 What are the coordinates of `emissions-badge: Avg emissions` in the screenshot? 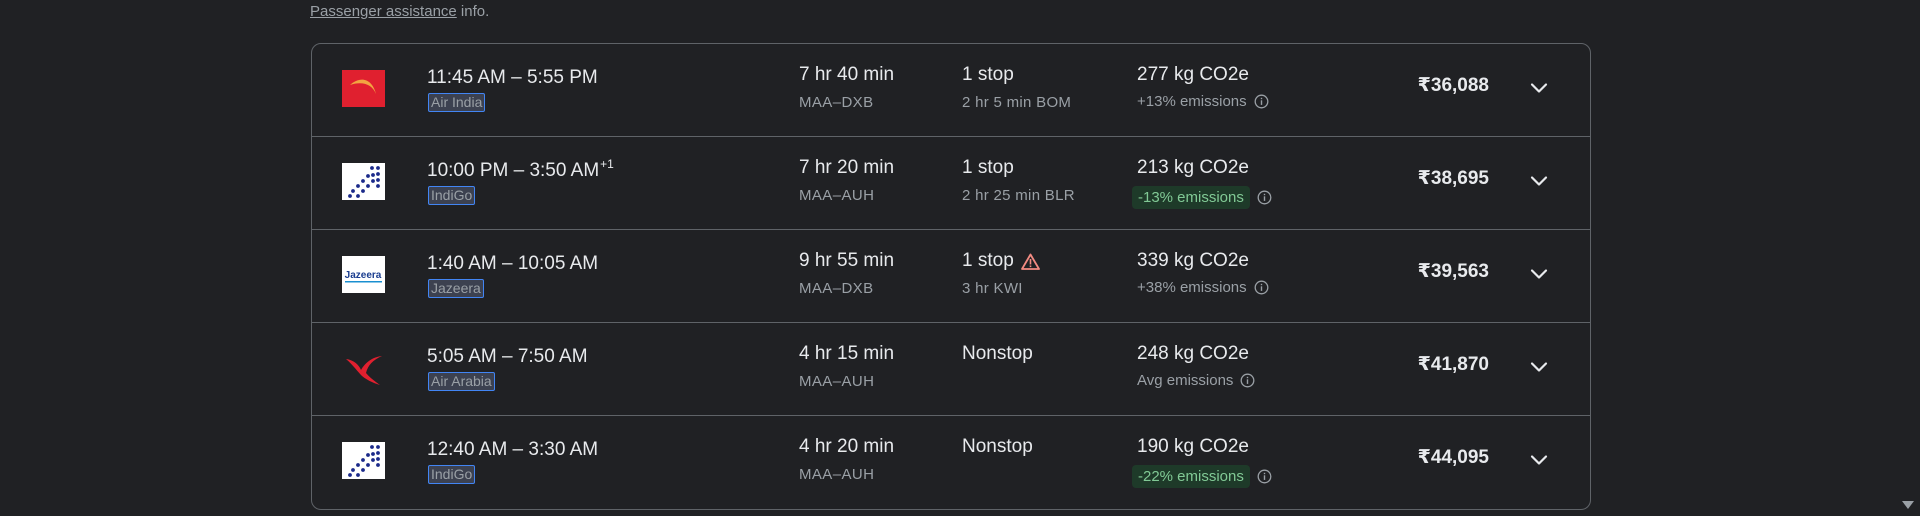 It's located at (1185, 380).